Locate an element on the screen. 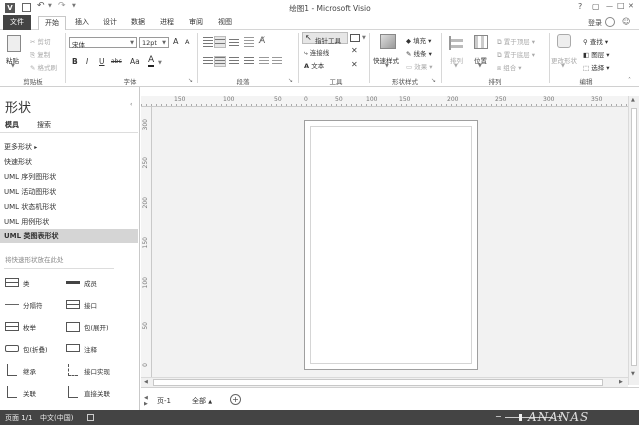  tab-stencils: 模具 is located at coordinates (12, 125).